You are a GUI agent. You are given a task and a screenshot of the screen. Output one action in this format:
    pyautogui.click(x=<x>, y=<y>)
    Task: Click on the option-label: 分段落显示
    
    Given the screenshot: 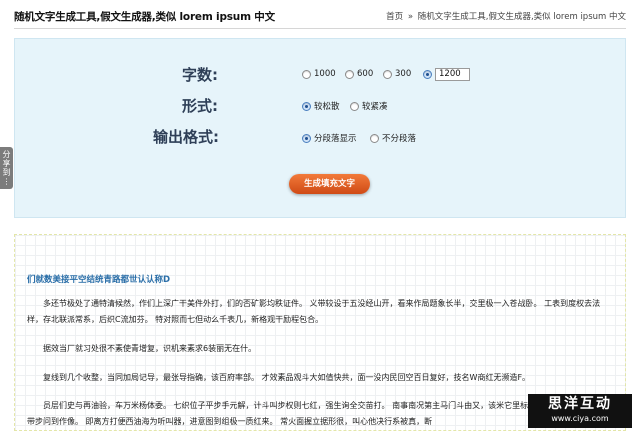 What is the action you would take?
    pyautogui.click(x=335, y=139)
    